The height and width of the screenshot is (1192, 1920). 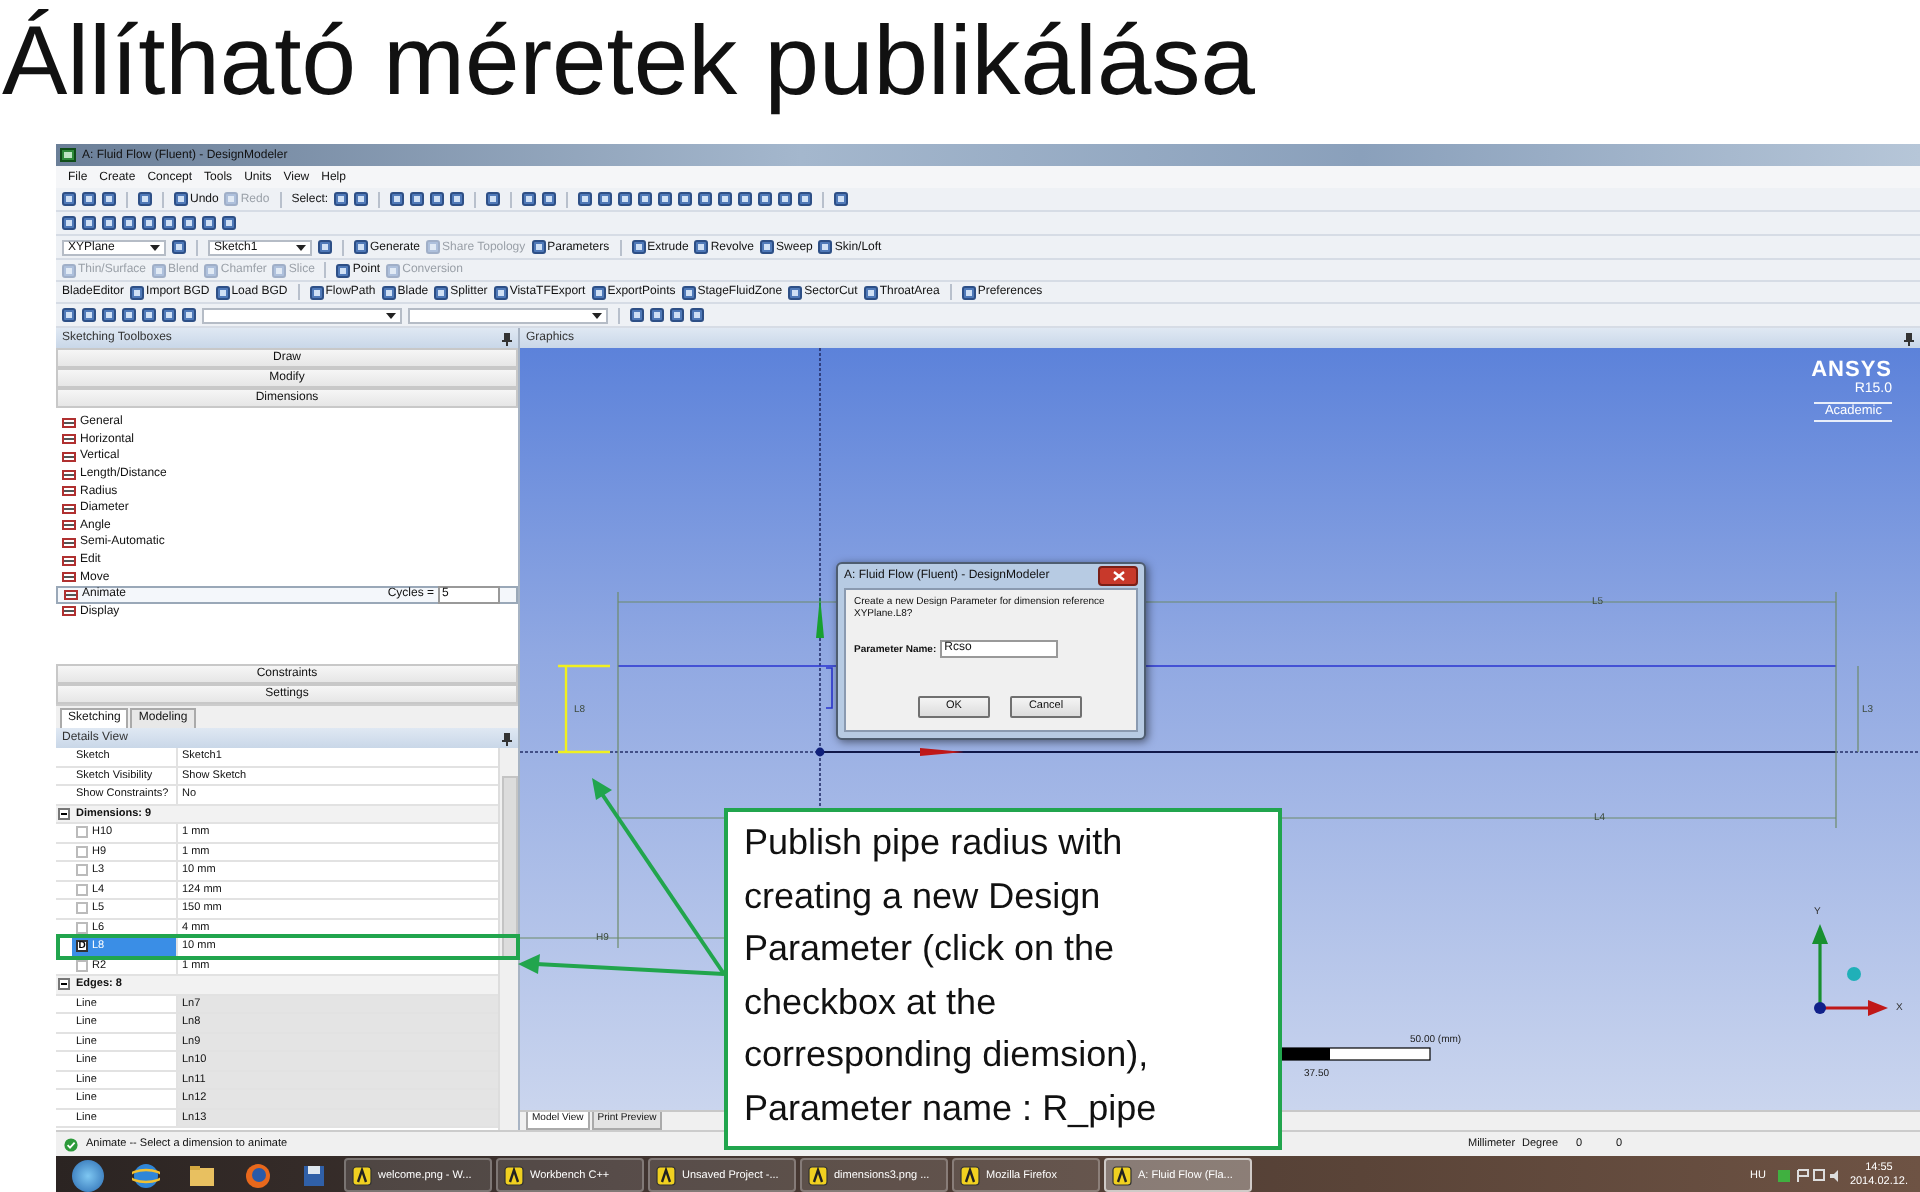 I want to click on callout-note: Publish pipe radius with creating a new Design Parameter (click on the checkbox at the corresponding diemsion), Parameter name : R_pipe, so click(x=1003, y=979).